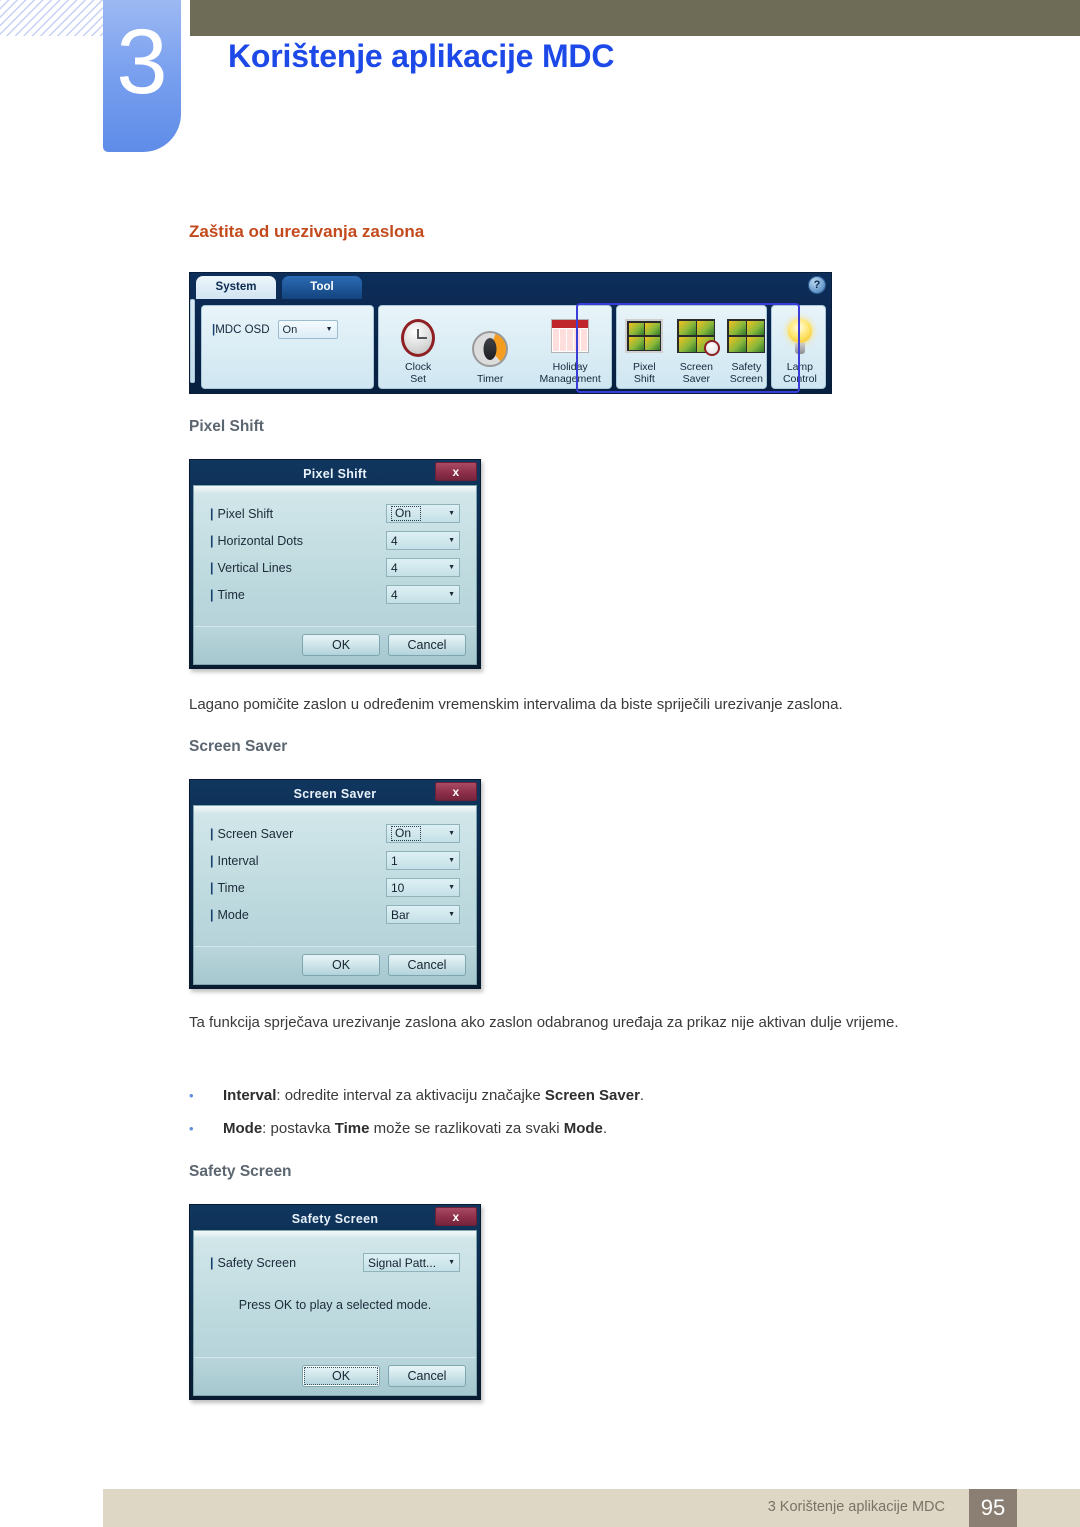  Describe the element at coordinates (418, 339) in the screenshot. I see `clock-icon` at that location.